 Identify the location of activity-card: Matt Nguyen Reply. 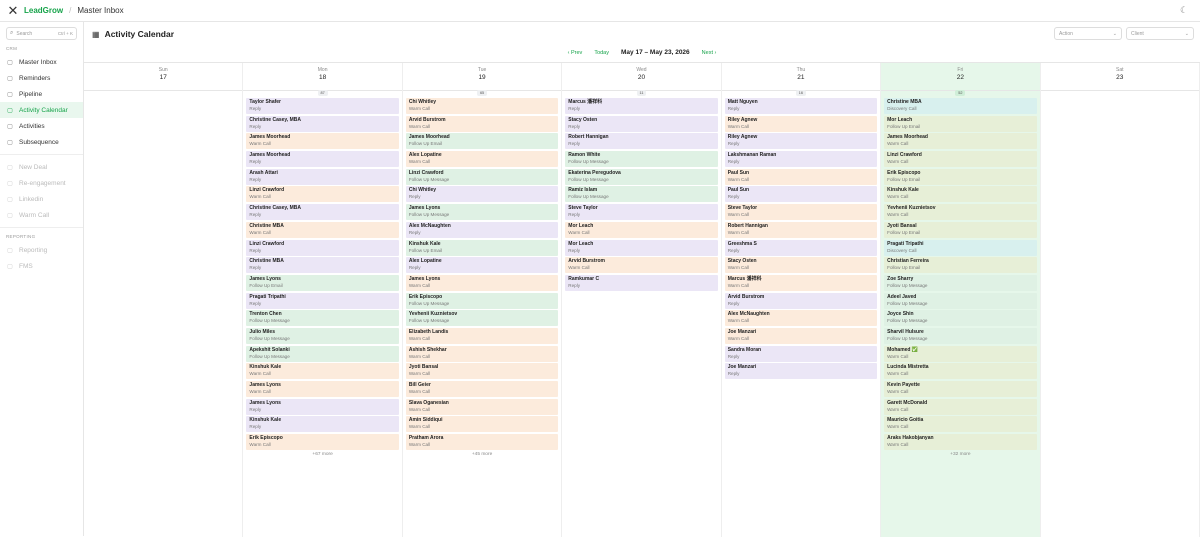
(801, 106).